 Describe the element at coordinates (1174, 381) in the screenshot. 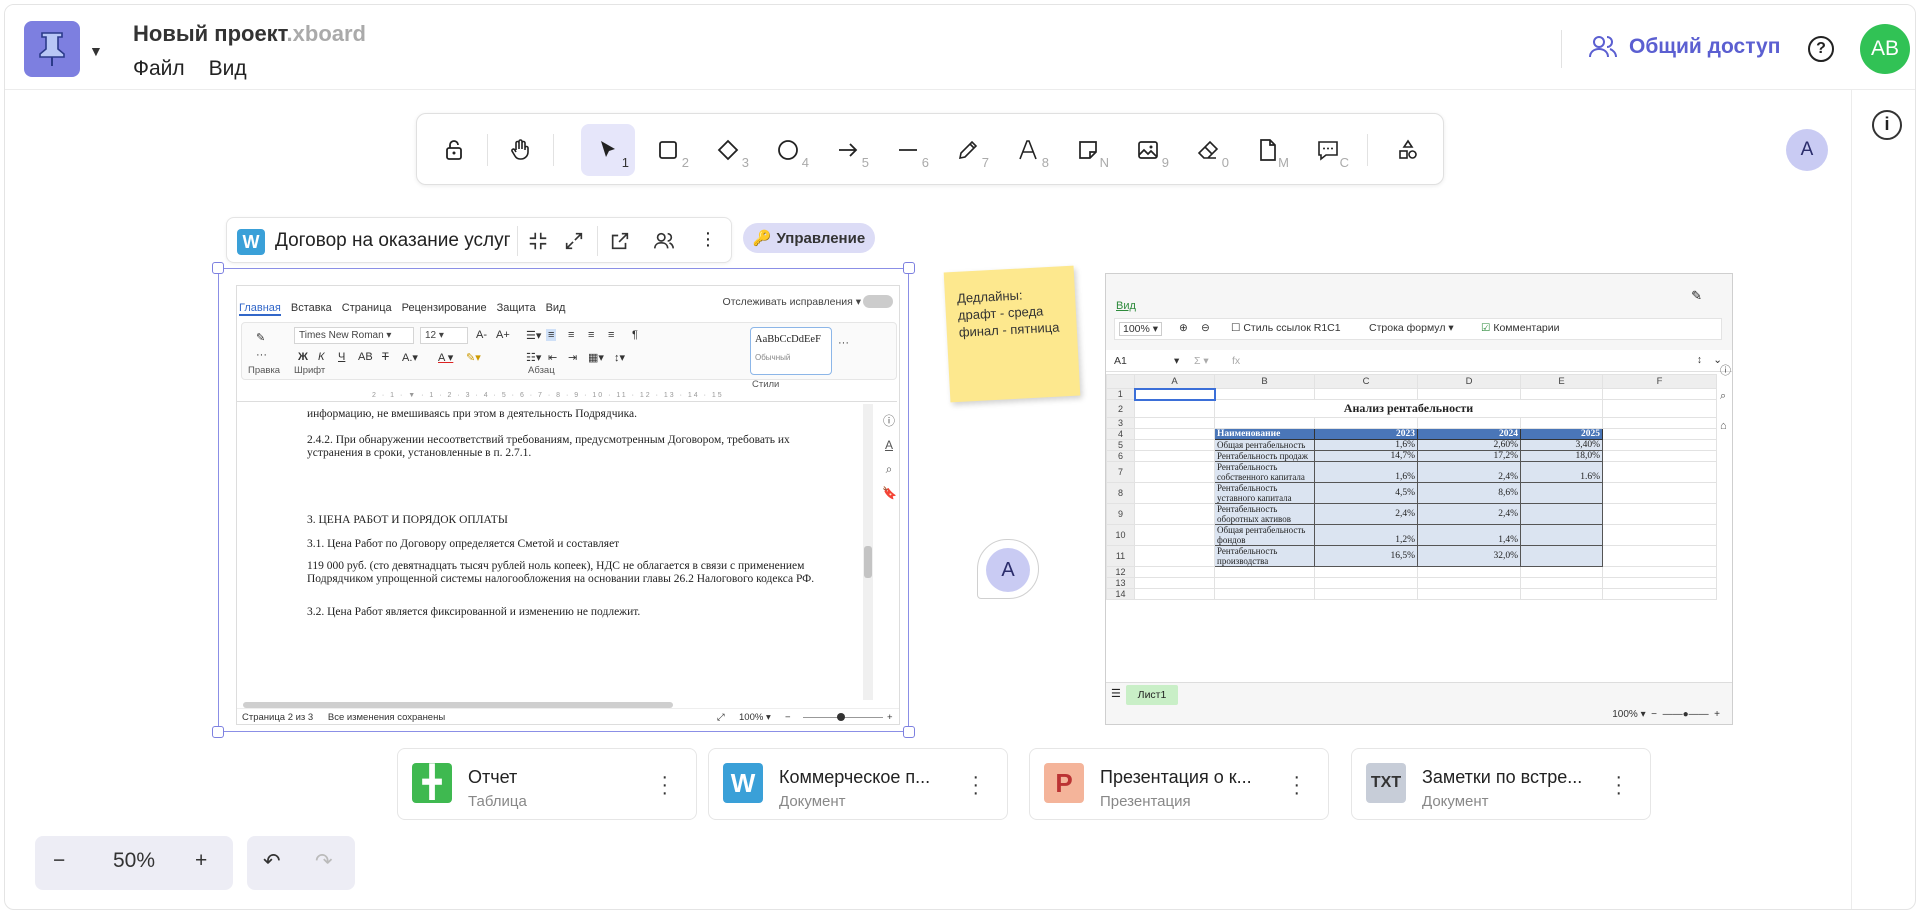

I see `column-header: A` at that location.